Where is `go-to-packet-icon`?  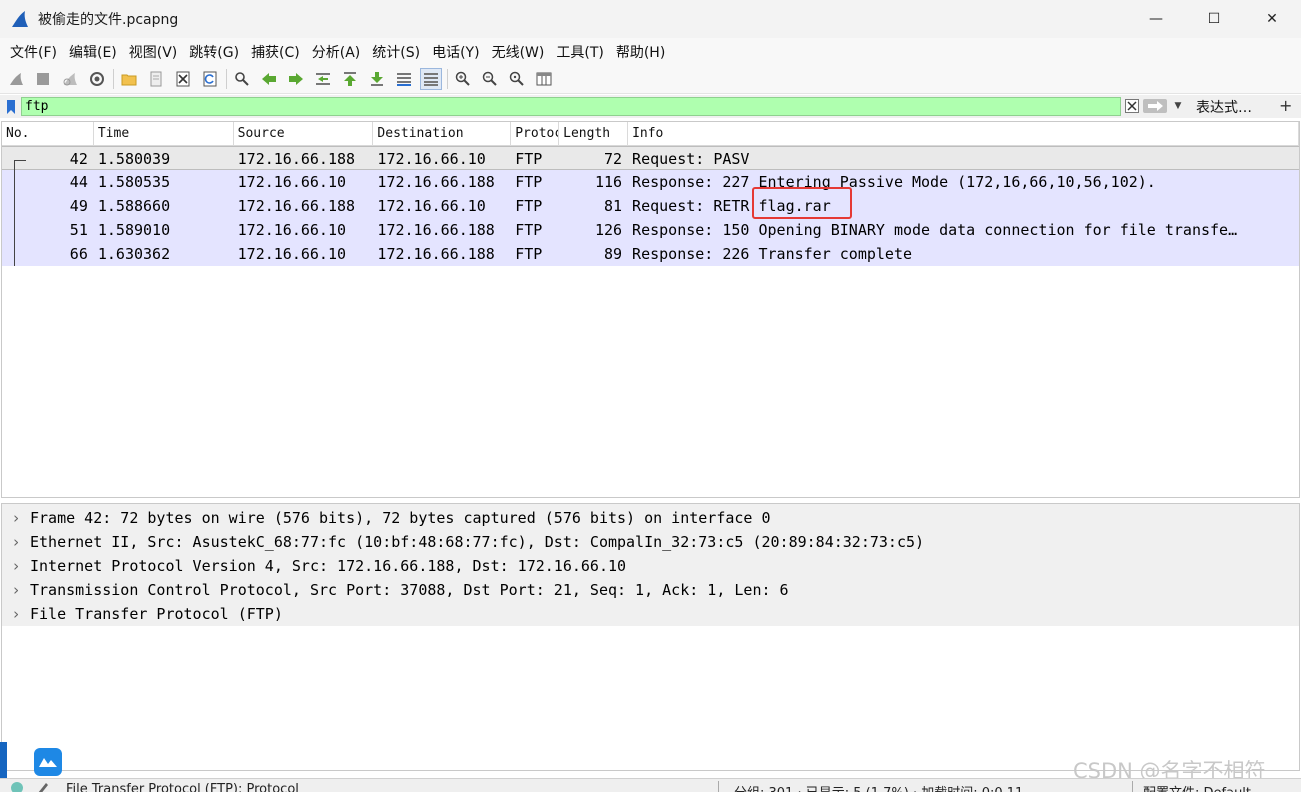 go-to-packet-icon is located at coordinates (323, 79).